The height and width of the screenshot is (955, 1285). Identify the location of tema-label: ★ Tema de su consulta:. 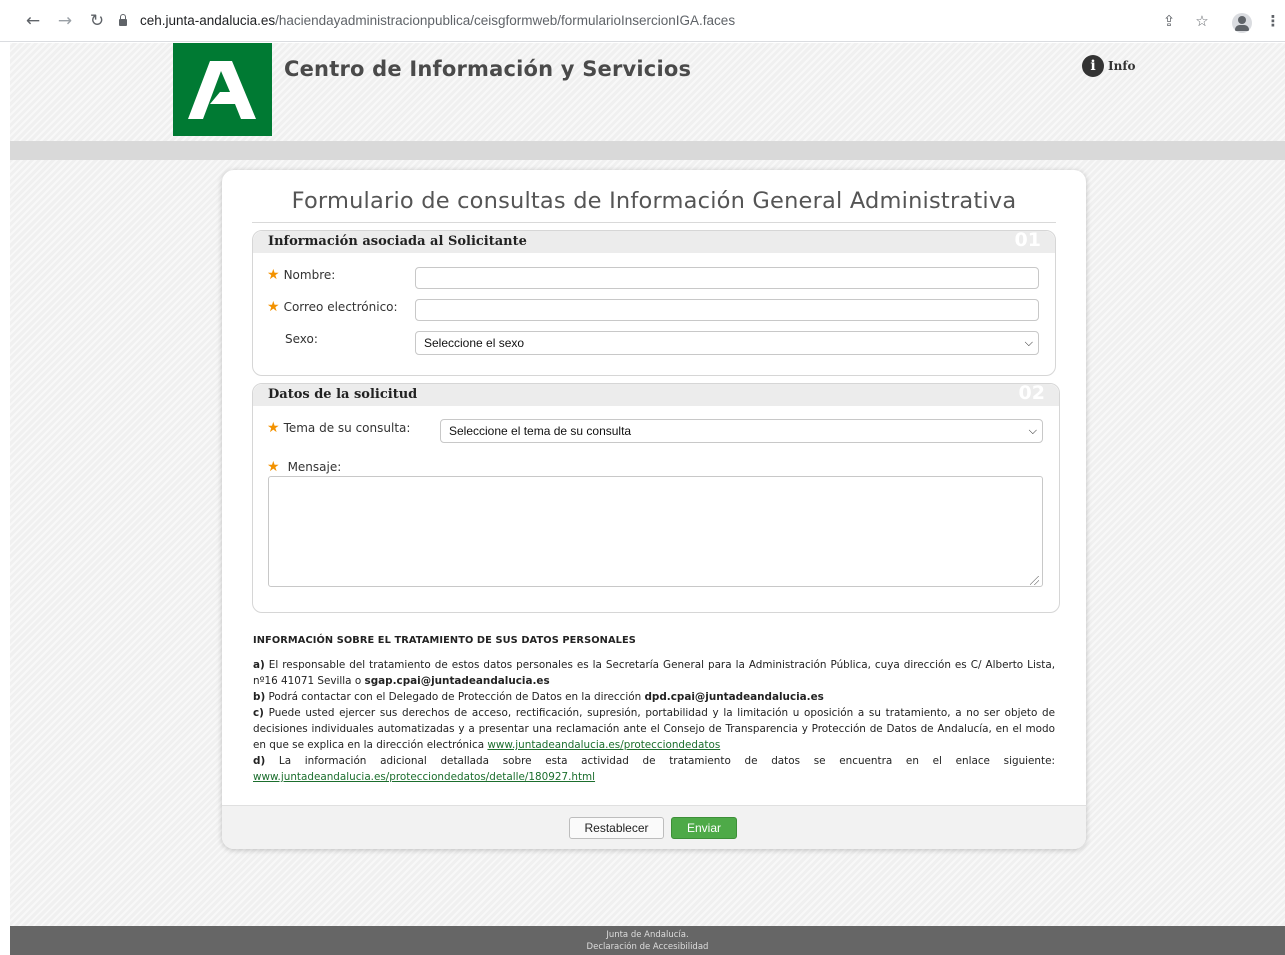
(339, 428).